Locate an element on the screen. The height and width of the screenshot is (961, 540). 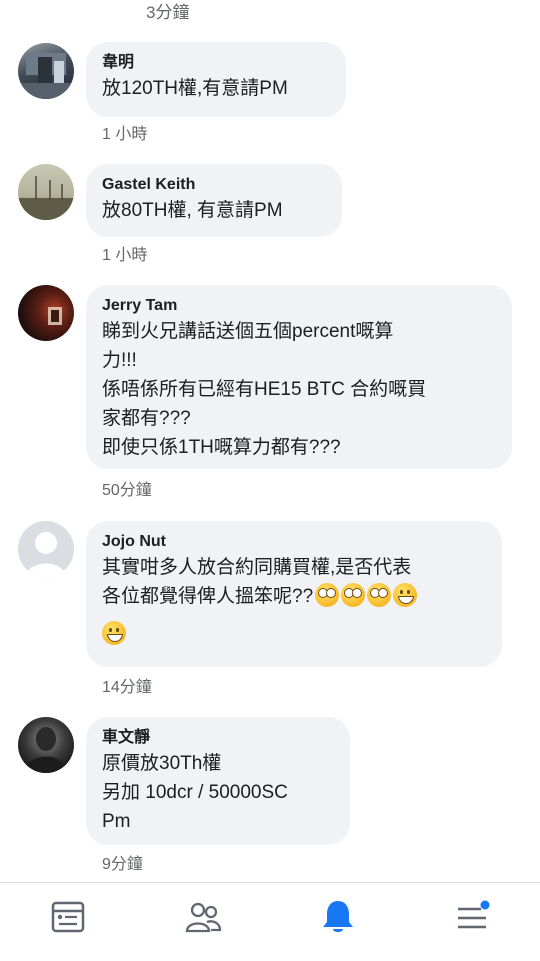
comment-text-body: 其實咁多人放合約同購買權,是否代表 各位都覺得俾人搵笨呢?? is located at coordinates (257, 582).